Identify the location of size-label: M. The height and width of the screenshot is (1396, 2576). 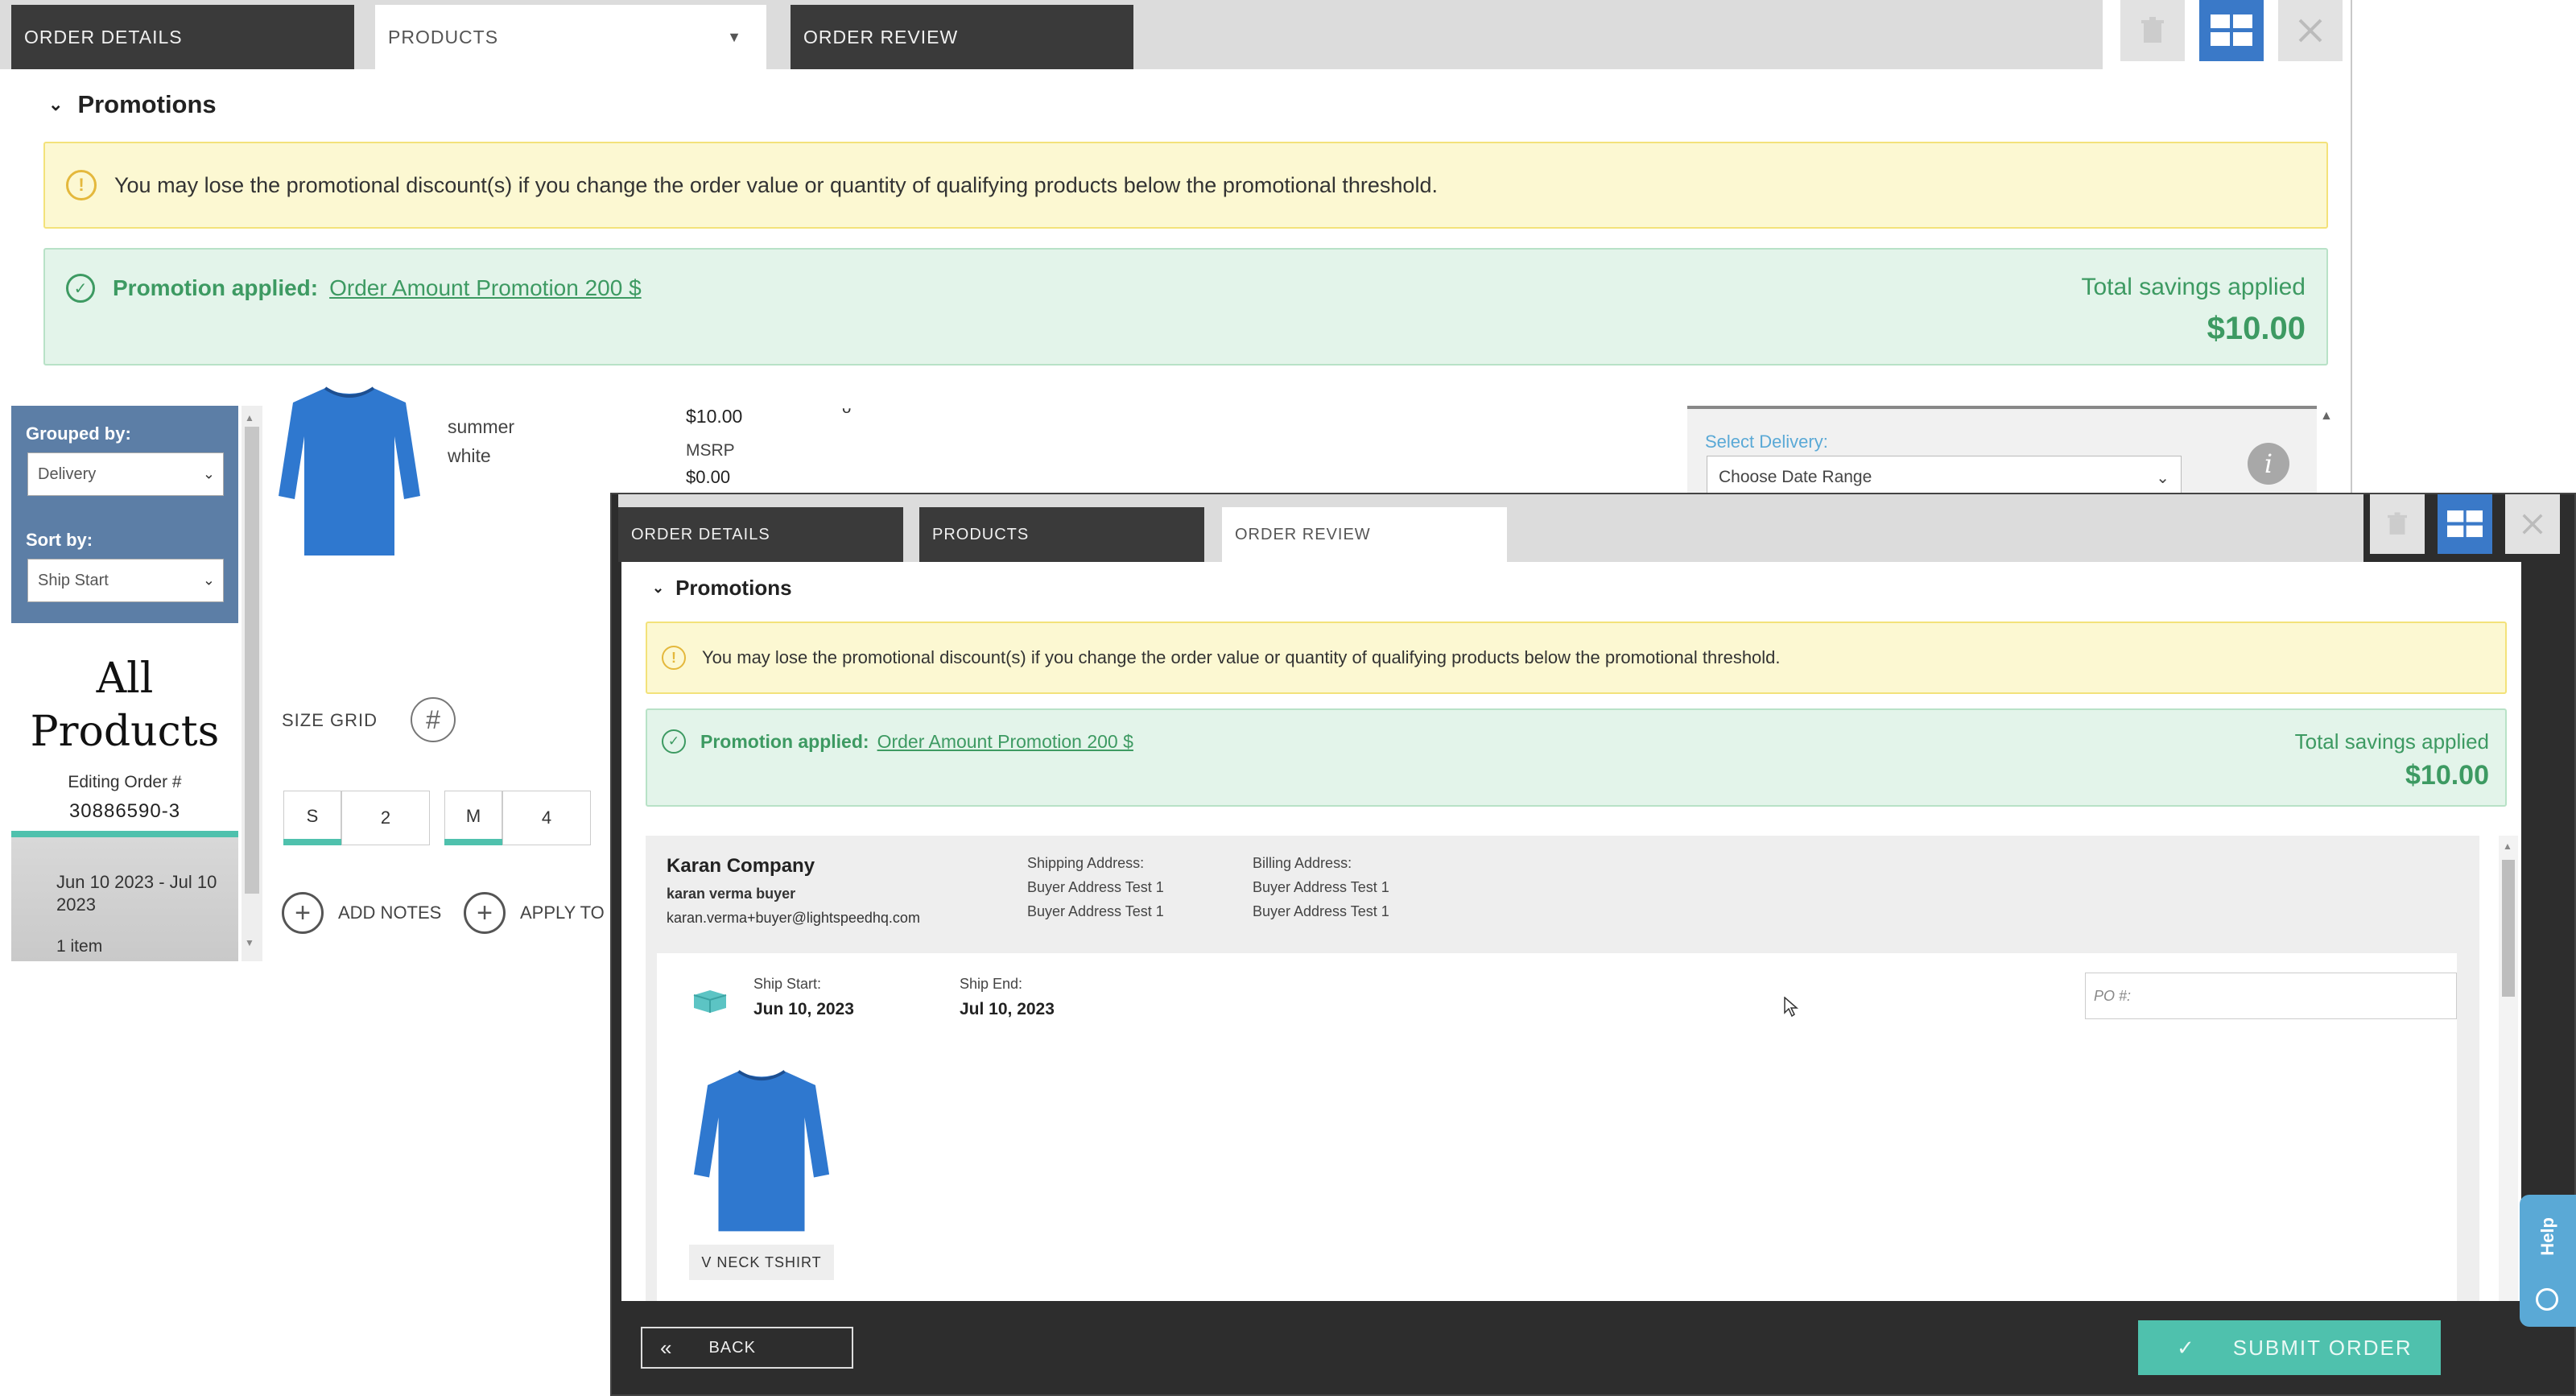
(473, 816).